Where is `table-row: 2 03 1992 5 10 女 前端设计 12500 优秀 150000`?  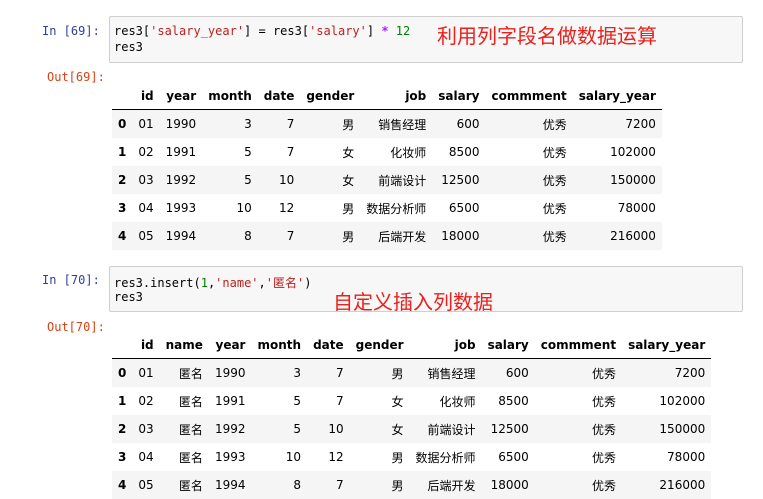 table-row: 2 03 1992 5 10 女 前端设计 12500 优秀 150000 is located at coordinates (387, 180).